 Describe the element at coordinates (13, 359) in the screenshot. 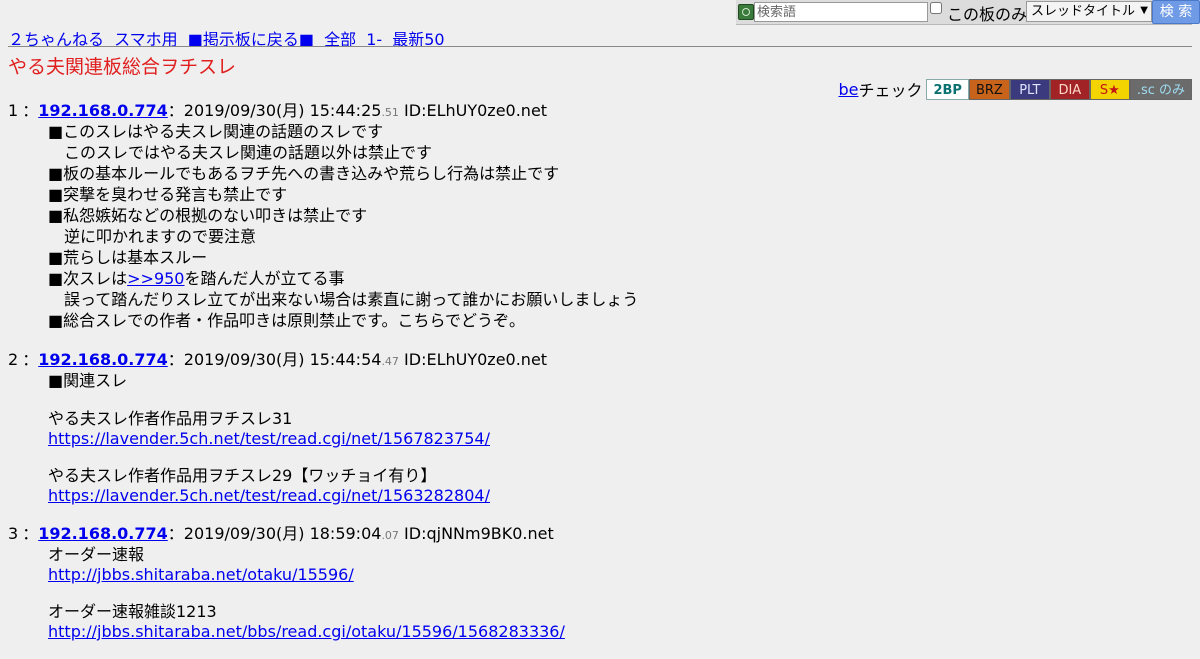

I see `post-number: 2` at that location.